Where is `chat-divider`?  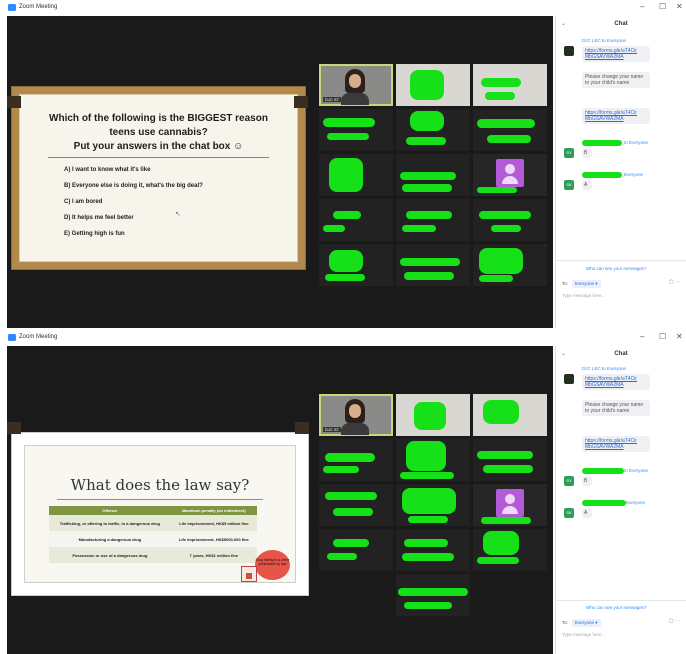
chat-divider is located at coordinates (621, 600).